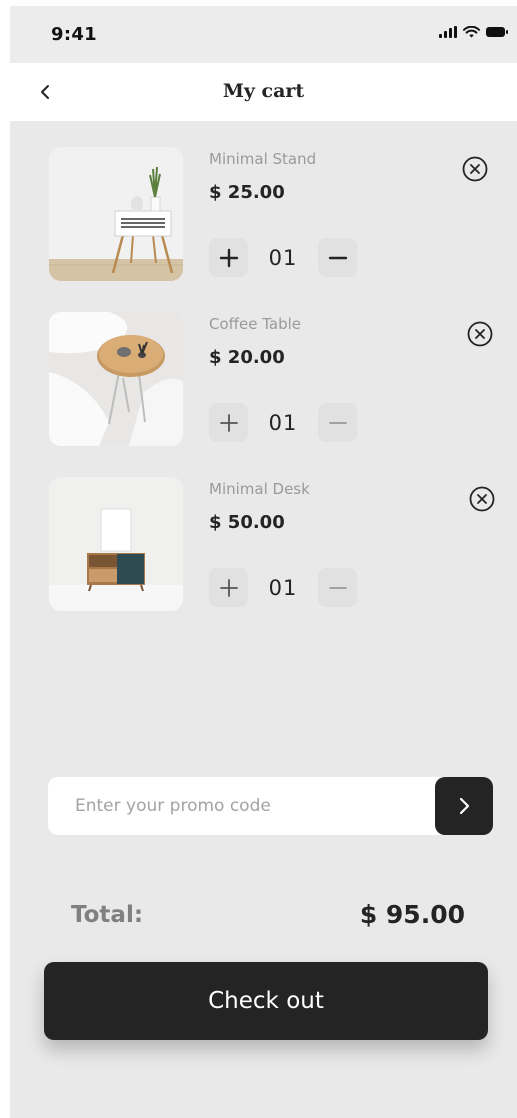  Describe the element at coordinates (266, 1001) in the screenshot. I see `checkout-button: Check out` at that location.